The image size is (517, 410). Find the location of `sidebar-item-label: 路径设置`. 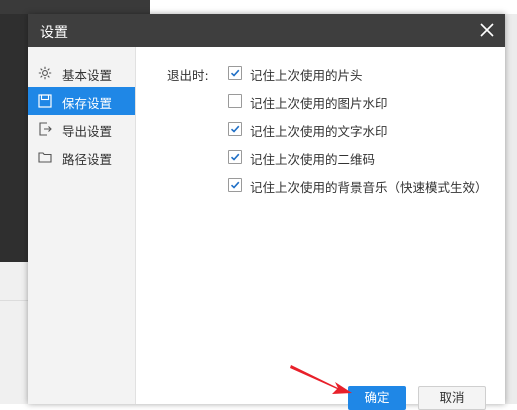

sidebar-item-label: 路径设置 is located at coordinates (87, 159).